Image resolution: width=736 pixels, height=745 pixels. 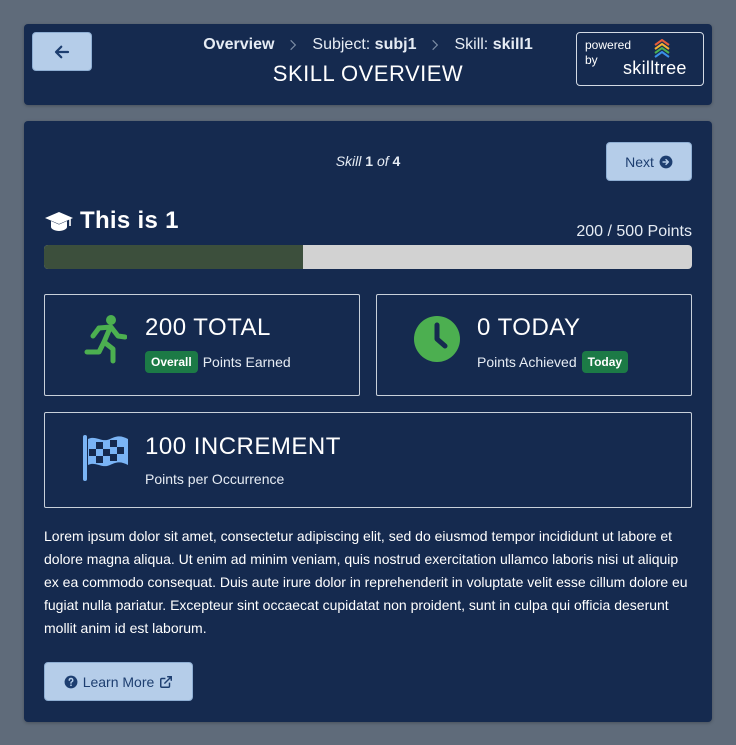 I want to click on skill-counter-word: Skill, so click(x=348, y=161).